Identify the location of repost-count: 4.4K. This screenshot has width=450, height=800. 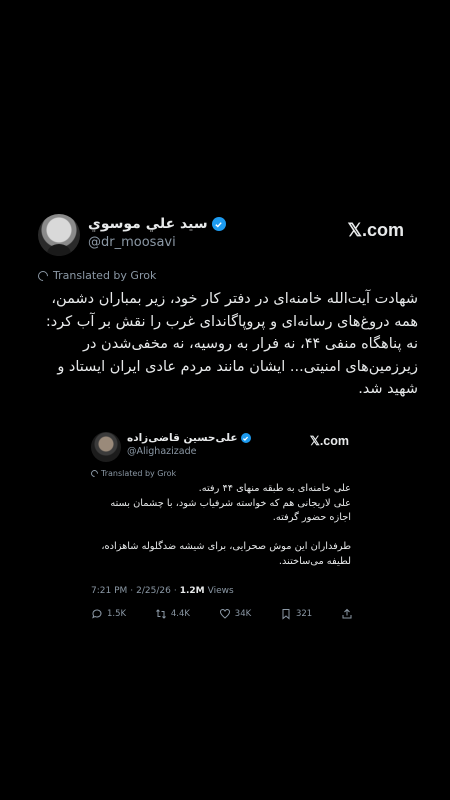
(180, 614).